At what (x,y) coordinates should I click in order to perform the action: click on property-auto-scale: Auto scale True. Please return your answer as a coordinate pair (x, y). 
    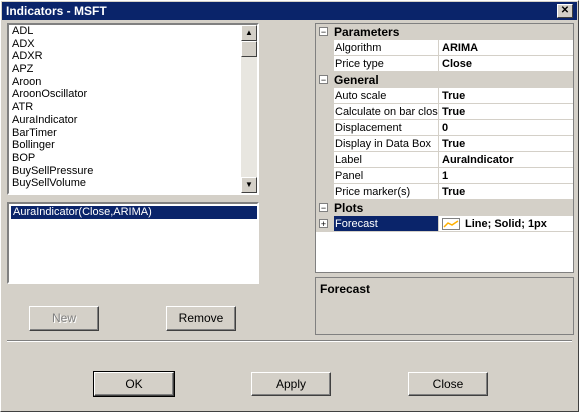
    Looking at the image, I should click on (444, 96).